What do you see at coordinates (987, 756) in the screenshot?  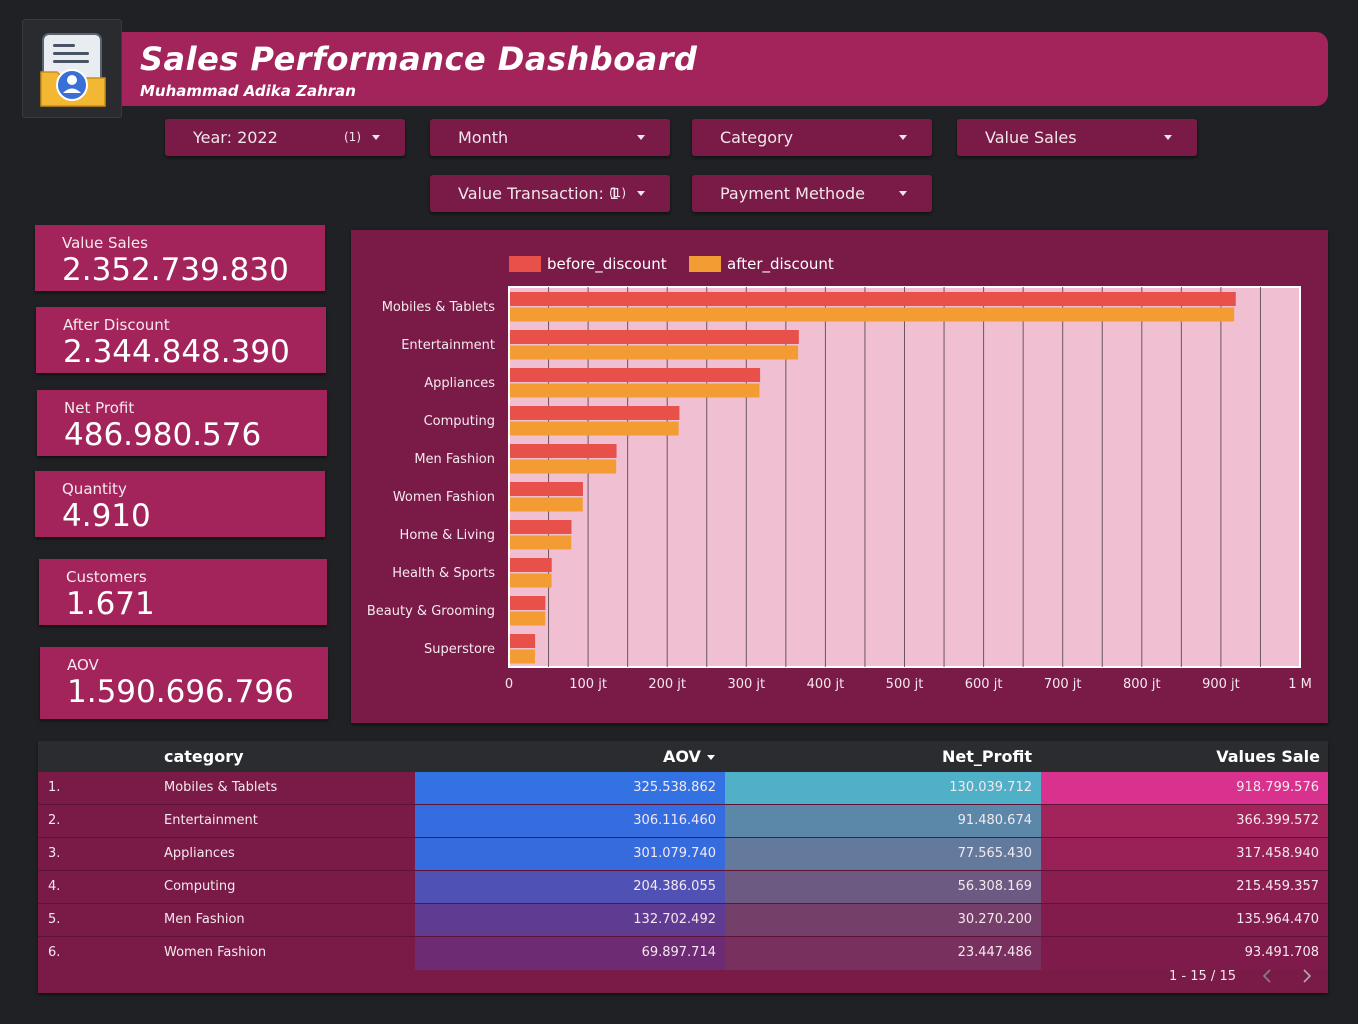 I see `column-header-net-profit: Net_Profit` at bounding box center [987, 756].